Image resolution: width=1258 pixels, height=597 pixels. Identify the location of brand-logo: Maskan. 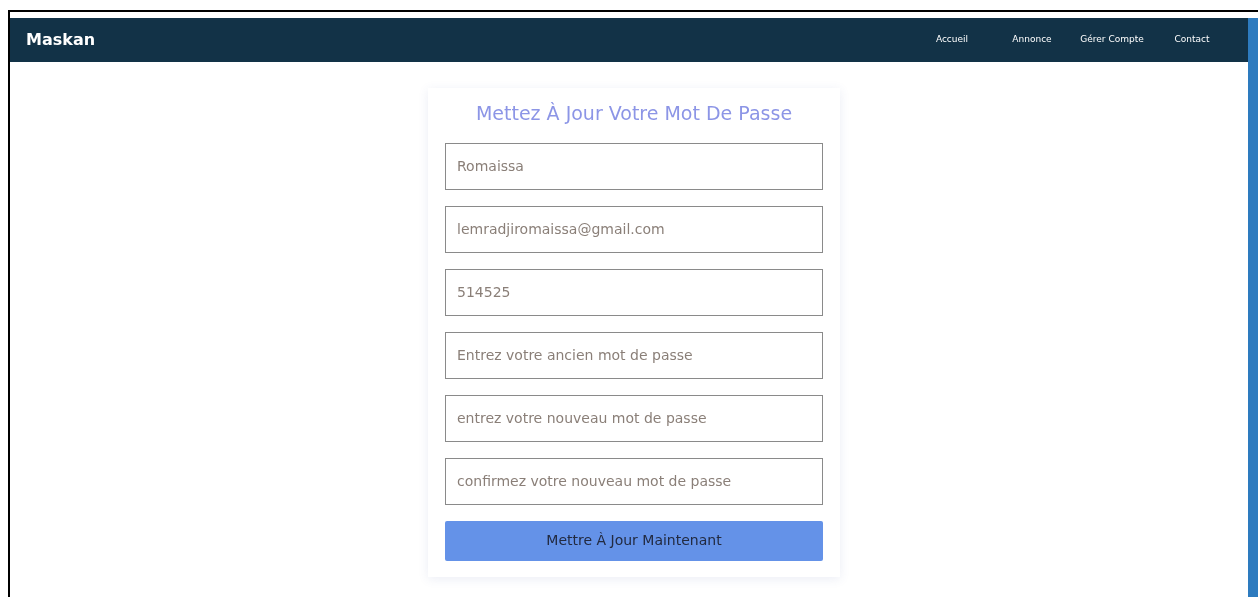
(61, 40).